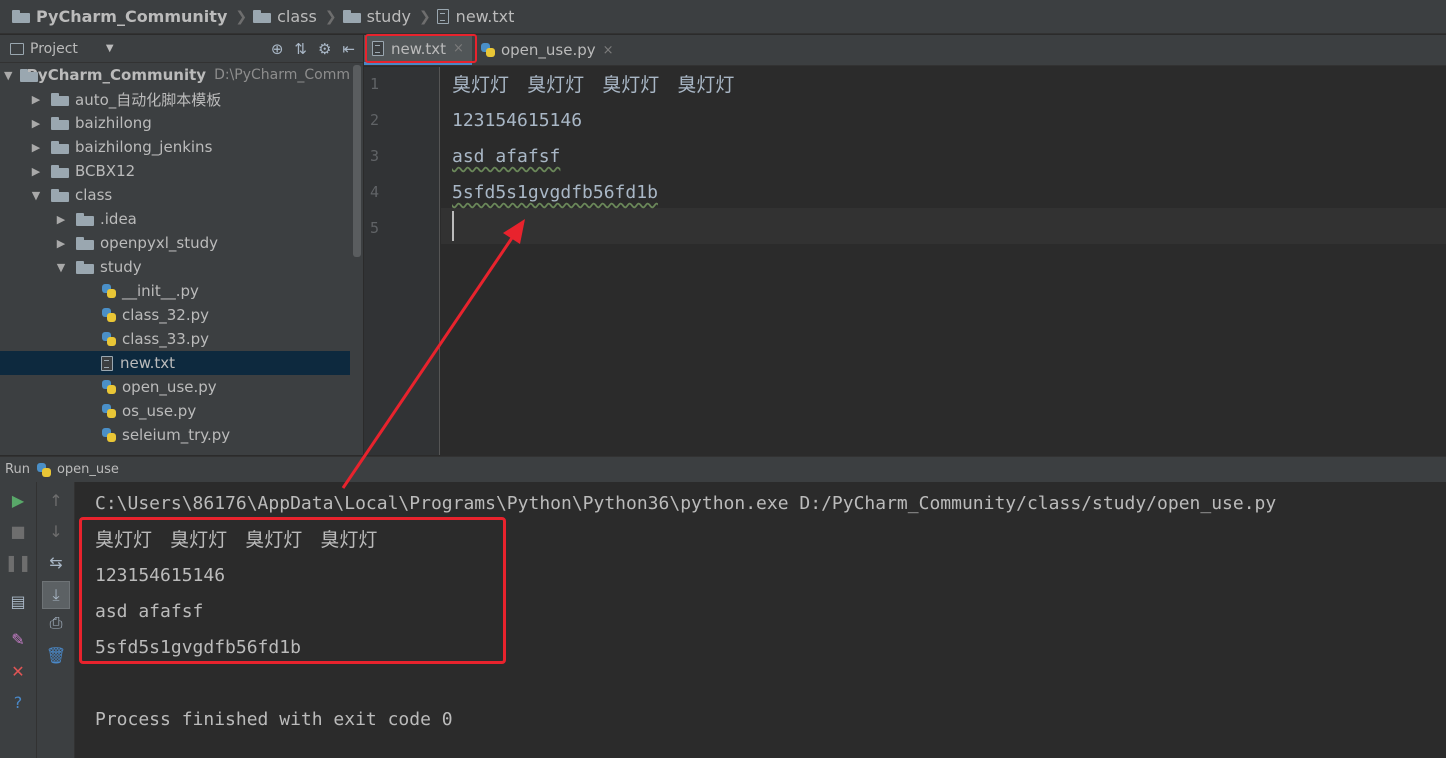  Describe the element at coordinates (555, 192) in the screenshot. I see `code-line: 5sfd5s1gvgdfb56fd1b` at that location.